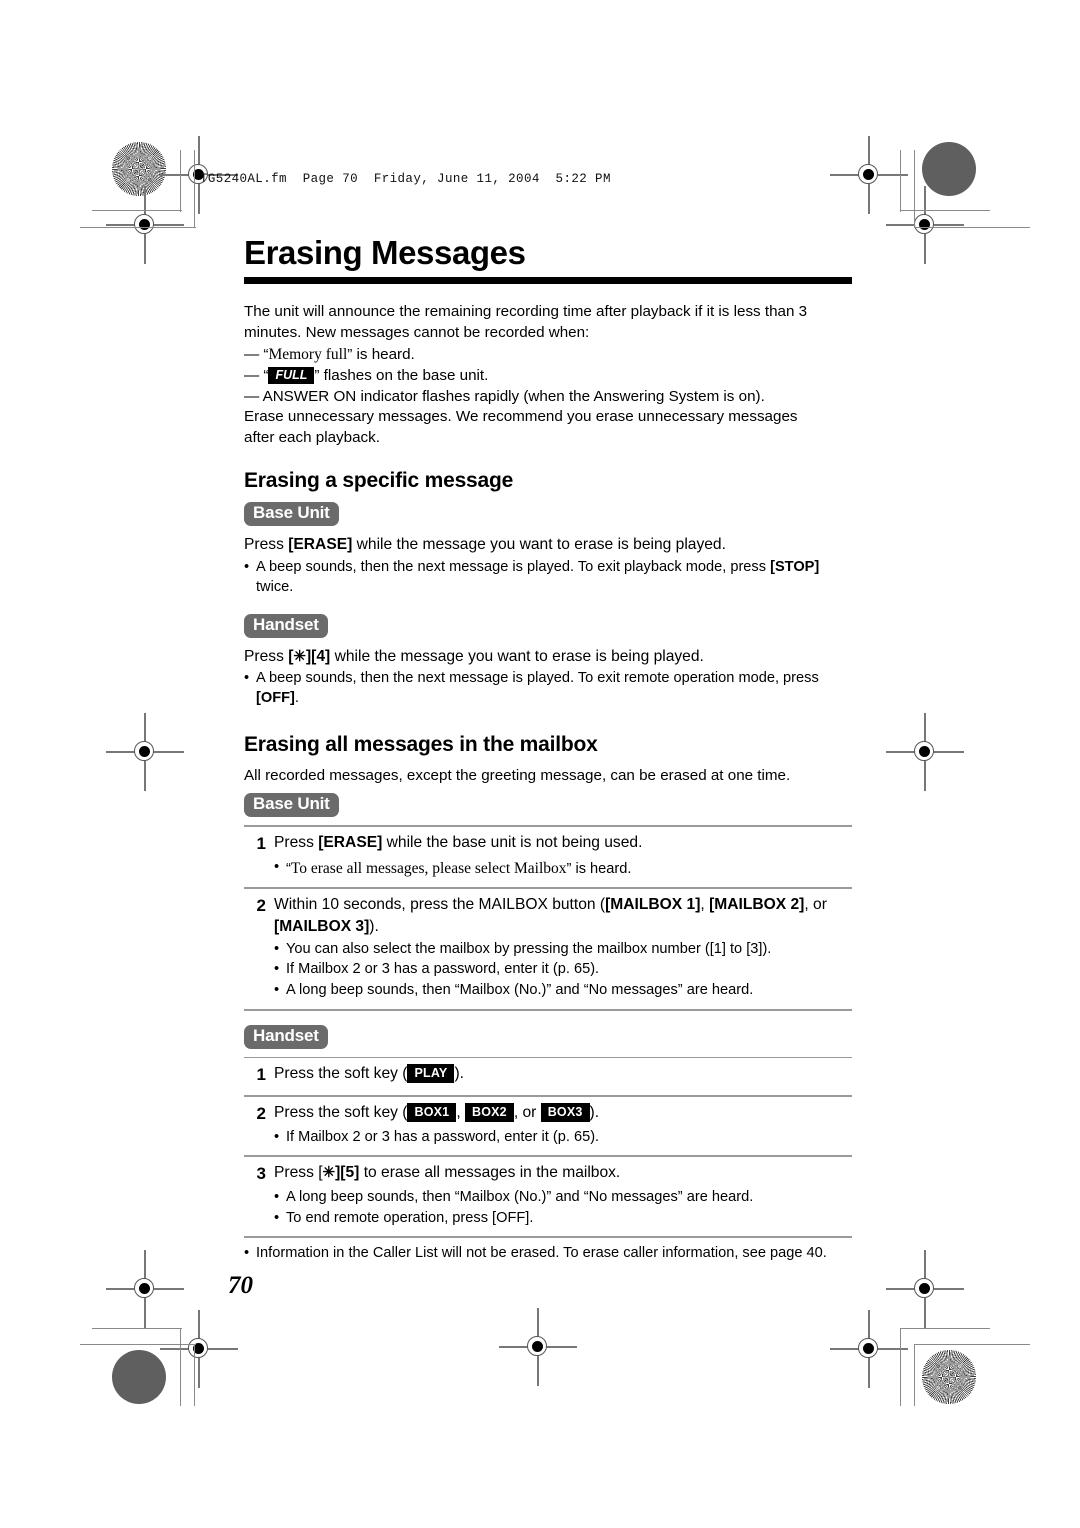 This screenshot has width=1080, height=1528. I want to click on badge-row-base-unit-1: Base Unit, so click(548, 514).